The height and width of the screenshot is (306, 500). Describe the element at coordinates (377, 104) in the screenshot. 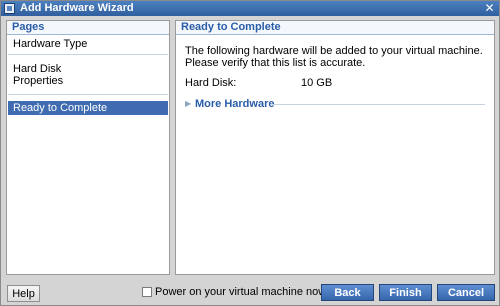

I see `section-rule` at that location.